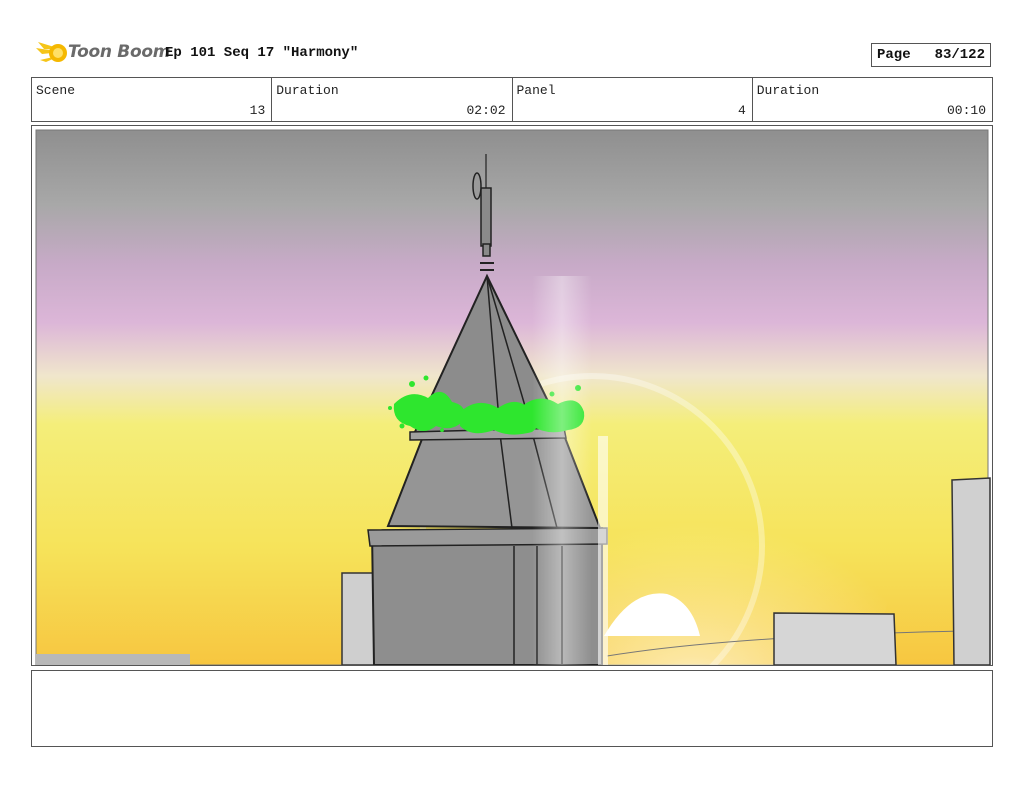 The image size is (1024, 793). I want to click on page-label: Page, so click(894, 55).